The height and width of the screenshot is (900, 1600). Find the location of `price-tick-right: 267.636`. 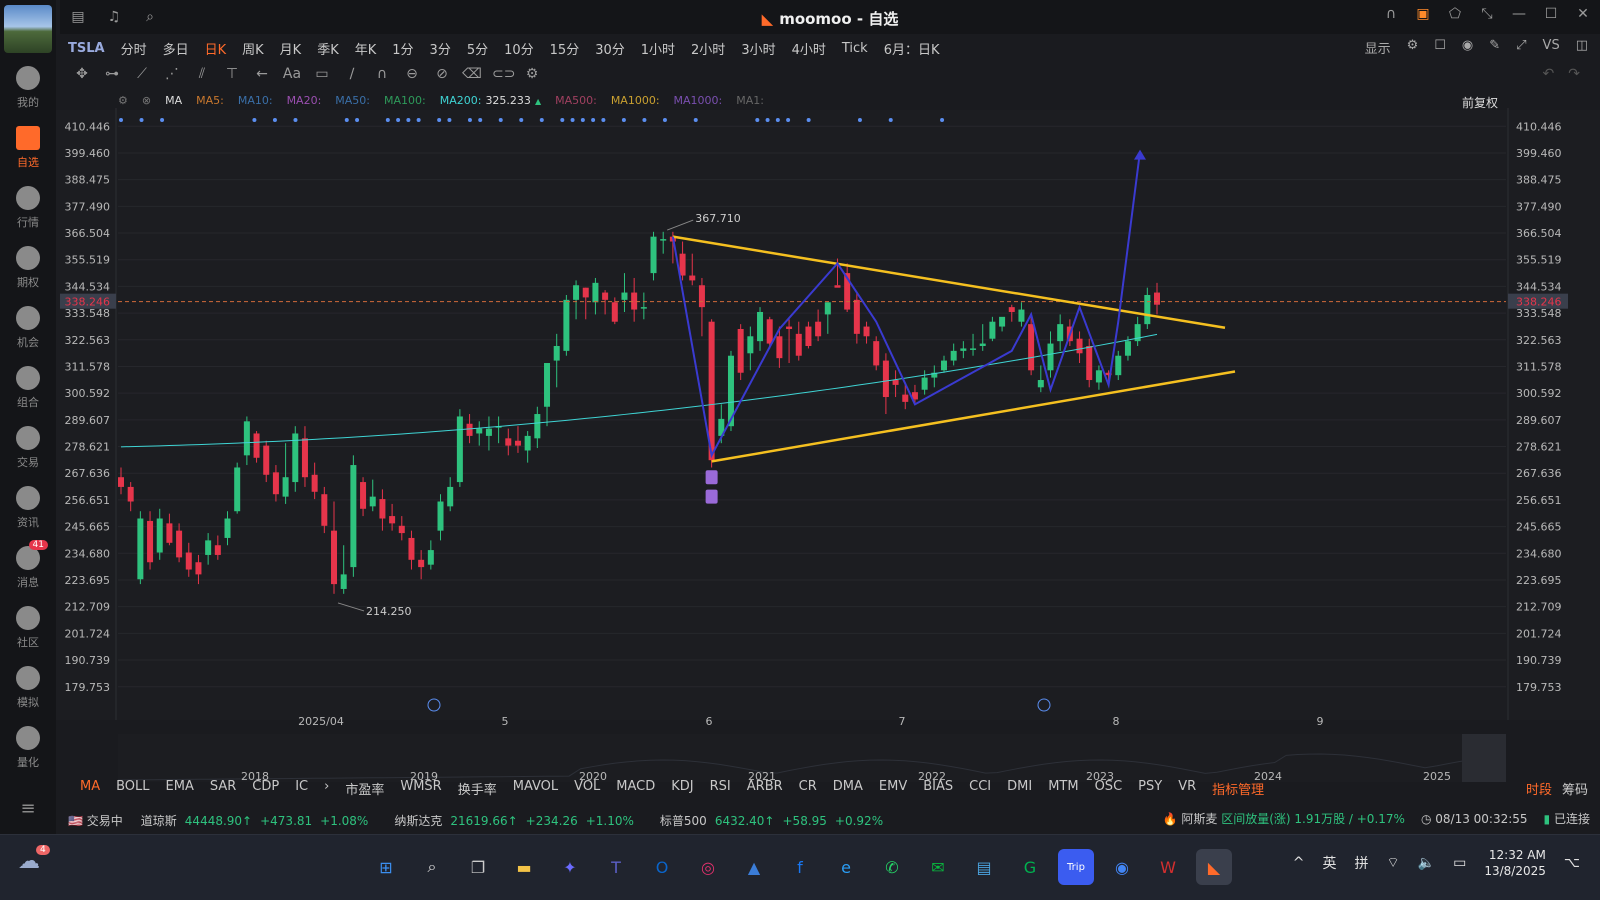

price-tick-right: 267.636 is located at coordinates (1539, 473).